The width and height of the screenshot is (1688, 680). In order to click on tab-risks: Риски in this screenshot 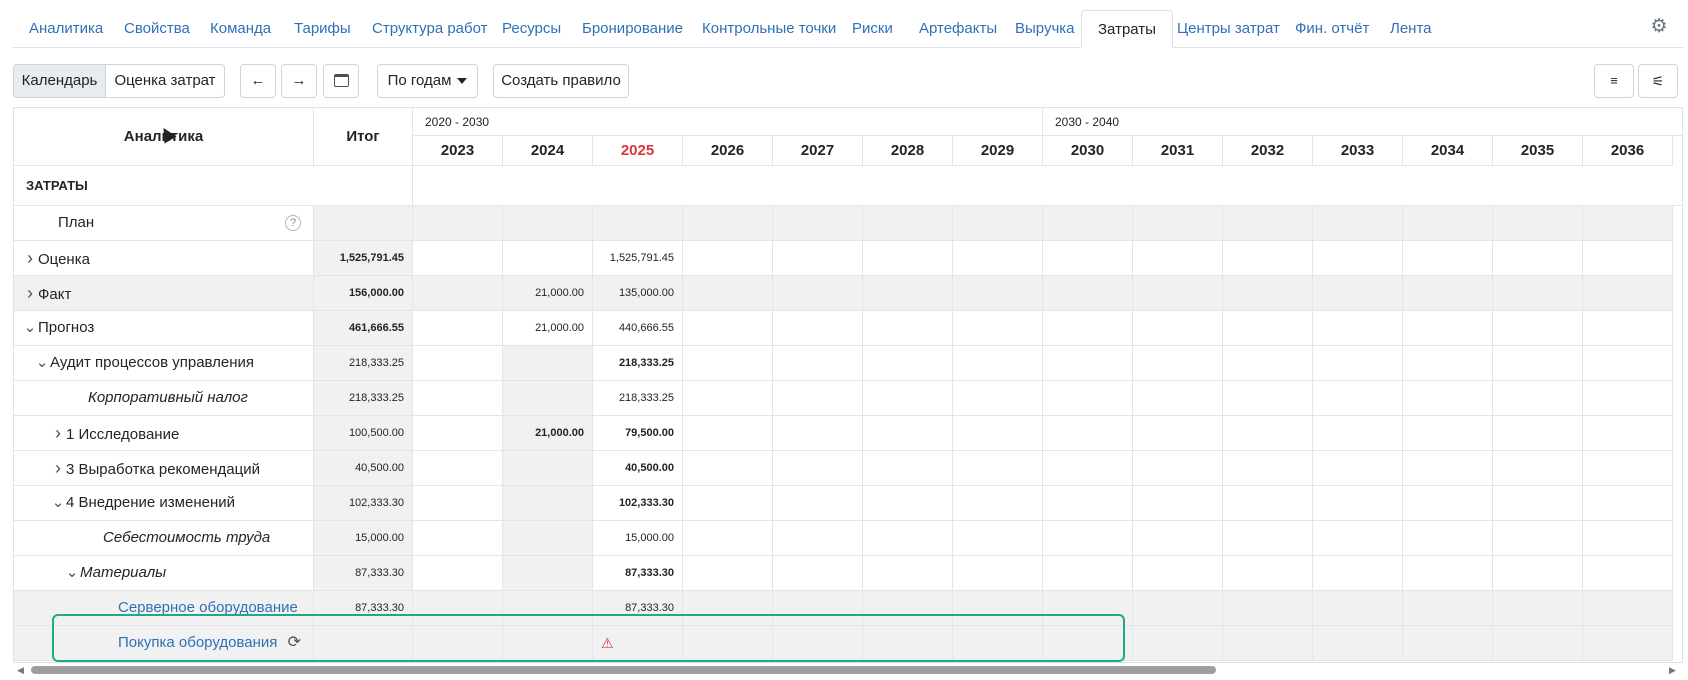, I will do `click(872, 29)`.